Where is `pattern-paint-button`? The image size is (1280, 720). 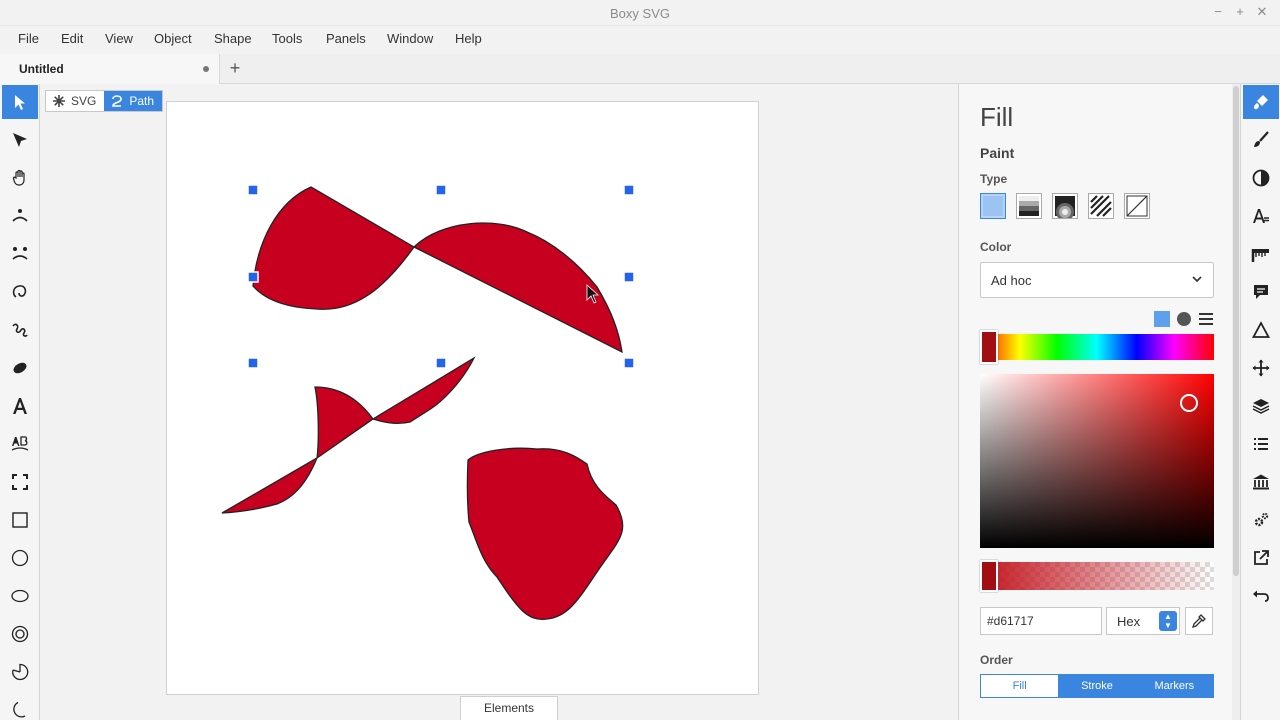 pattern-paint-button is located at coordinates (1101, 206).